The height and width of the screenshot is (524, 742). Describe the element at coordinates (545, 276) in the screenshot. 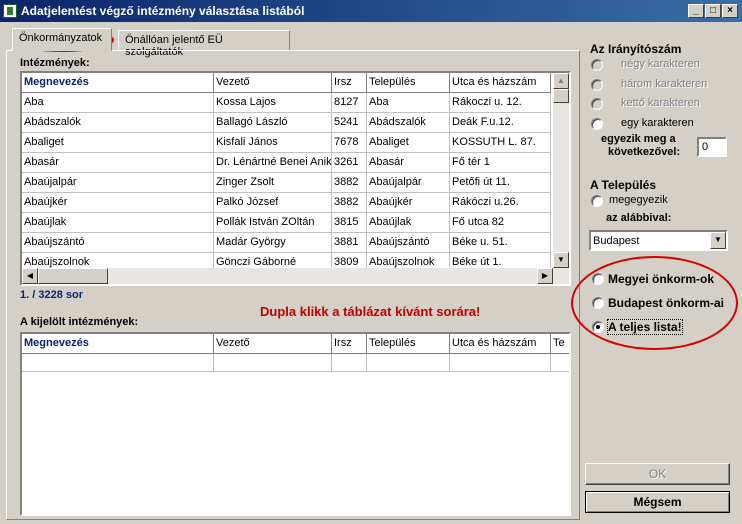

I see `scroll-right-button: ▶` at that location.